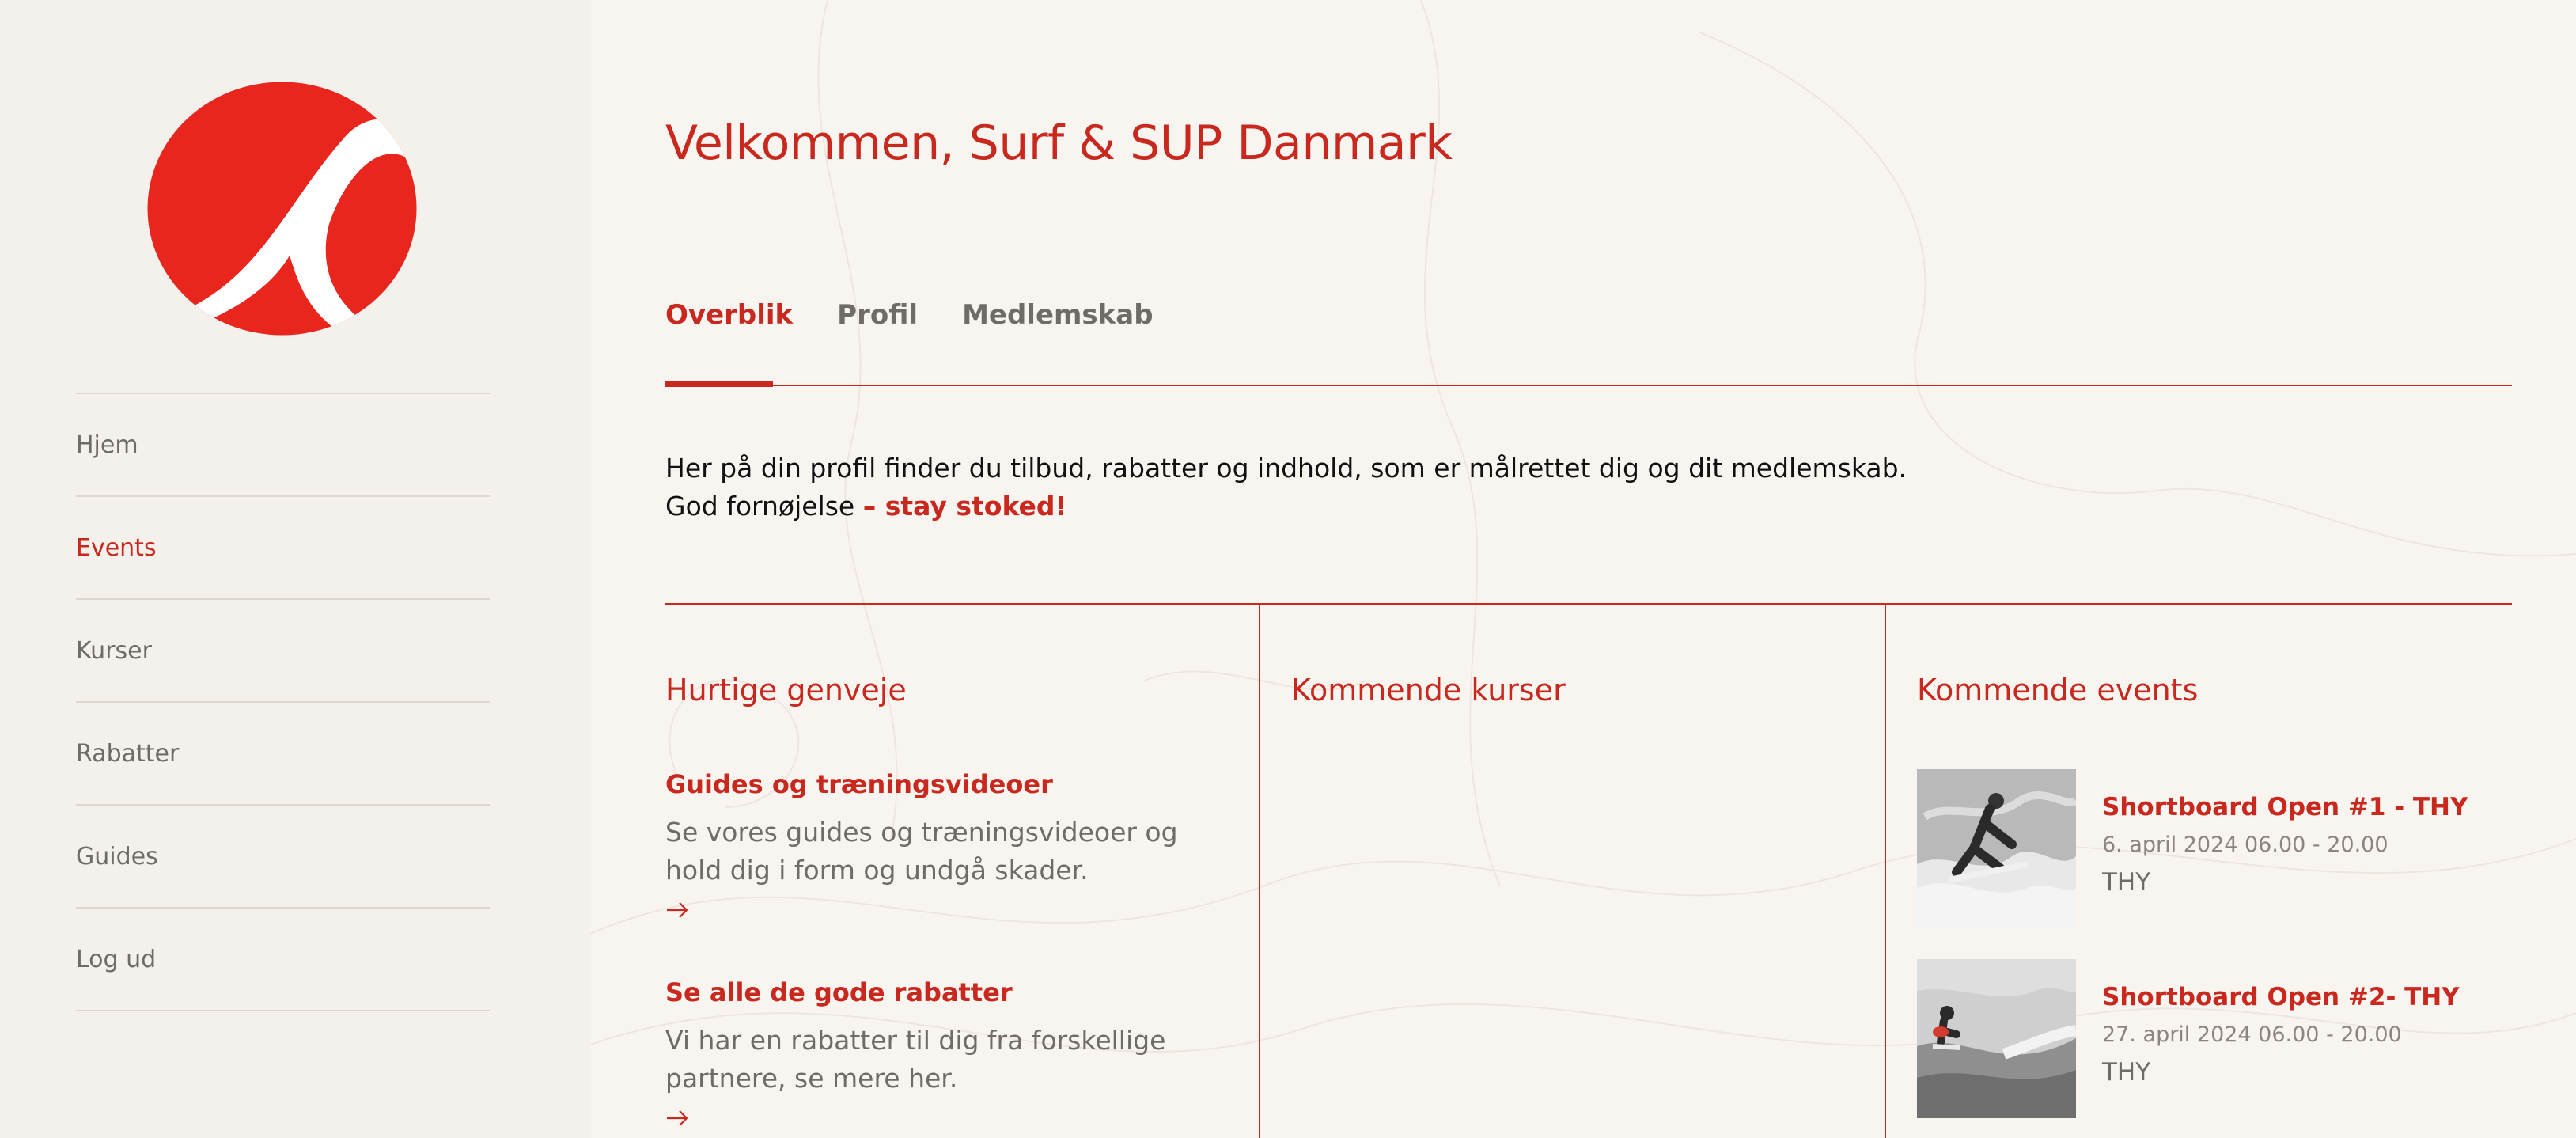 This screenshot has width=2576, height=1138. I want to click on courses-heading: Kommende kurser, so click(1428, 690).